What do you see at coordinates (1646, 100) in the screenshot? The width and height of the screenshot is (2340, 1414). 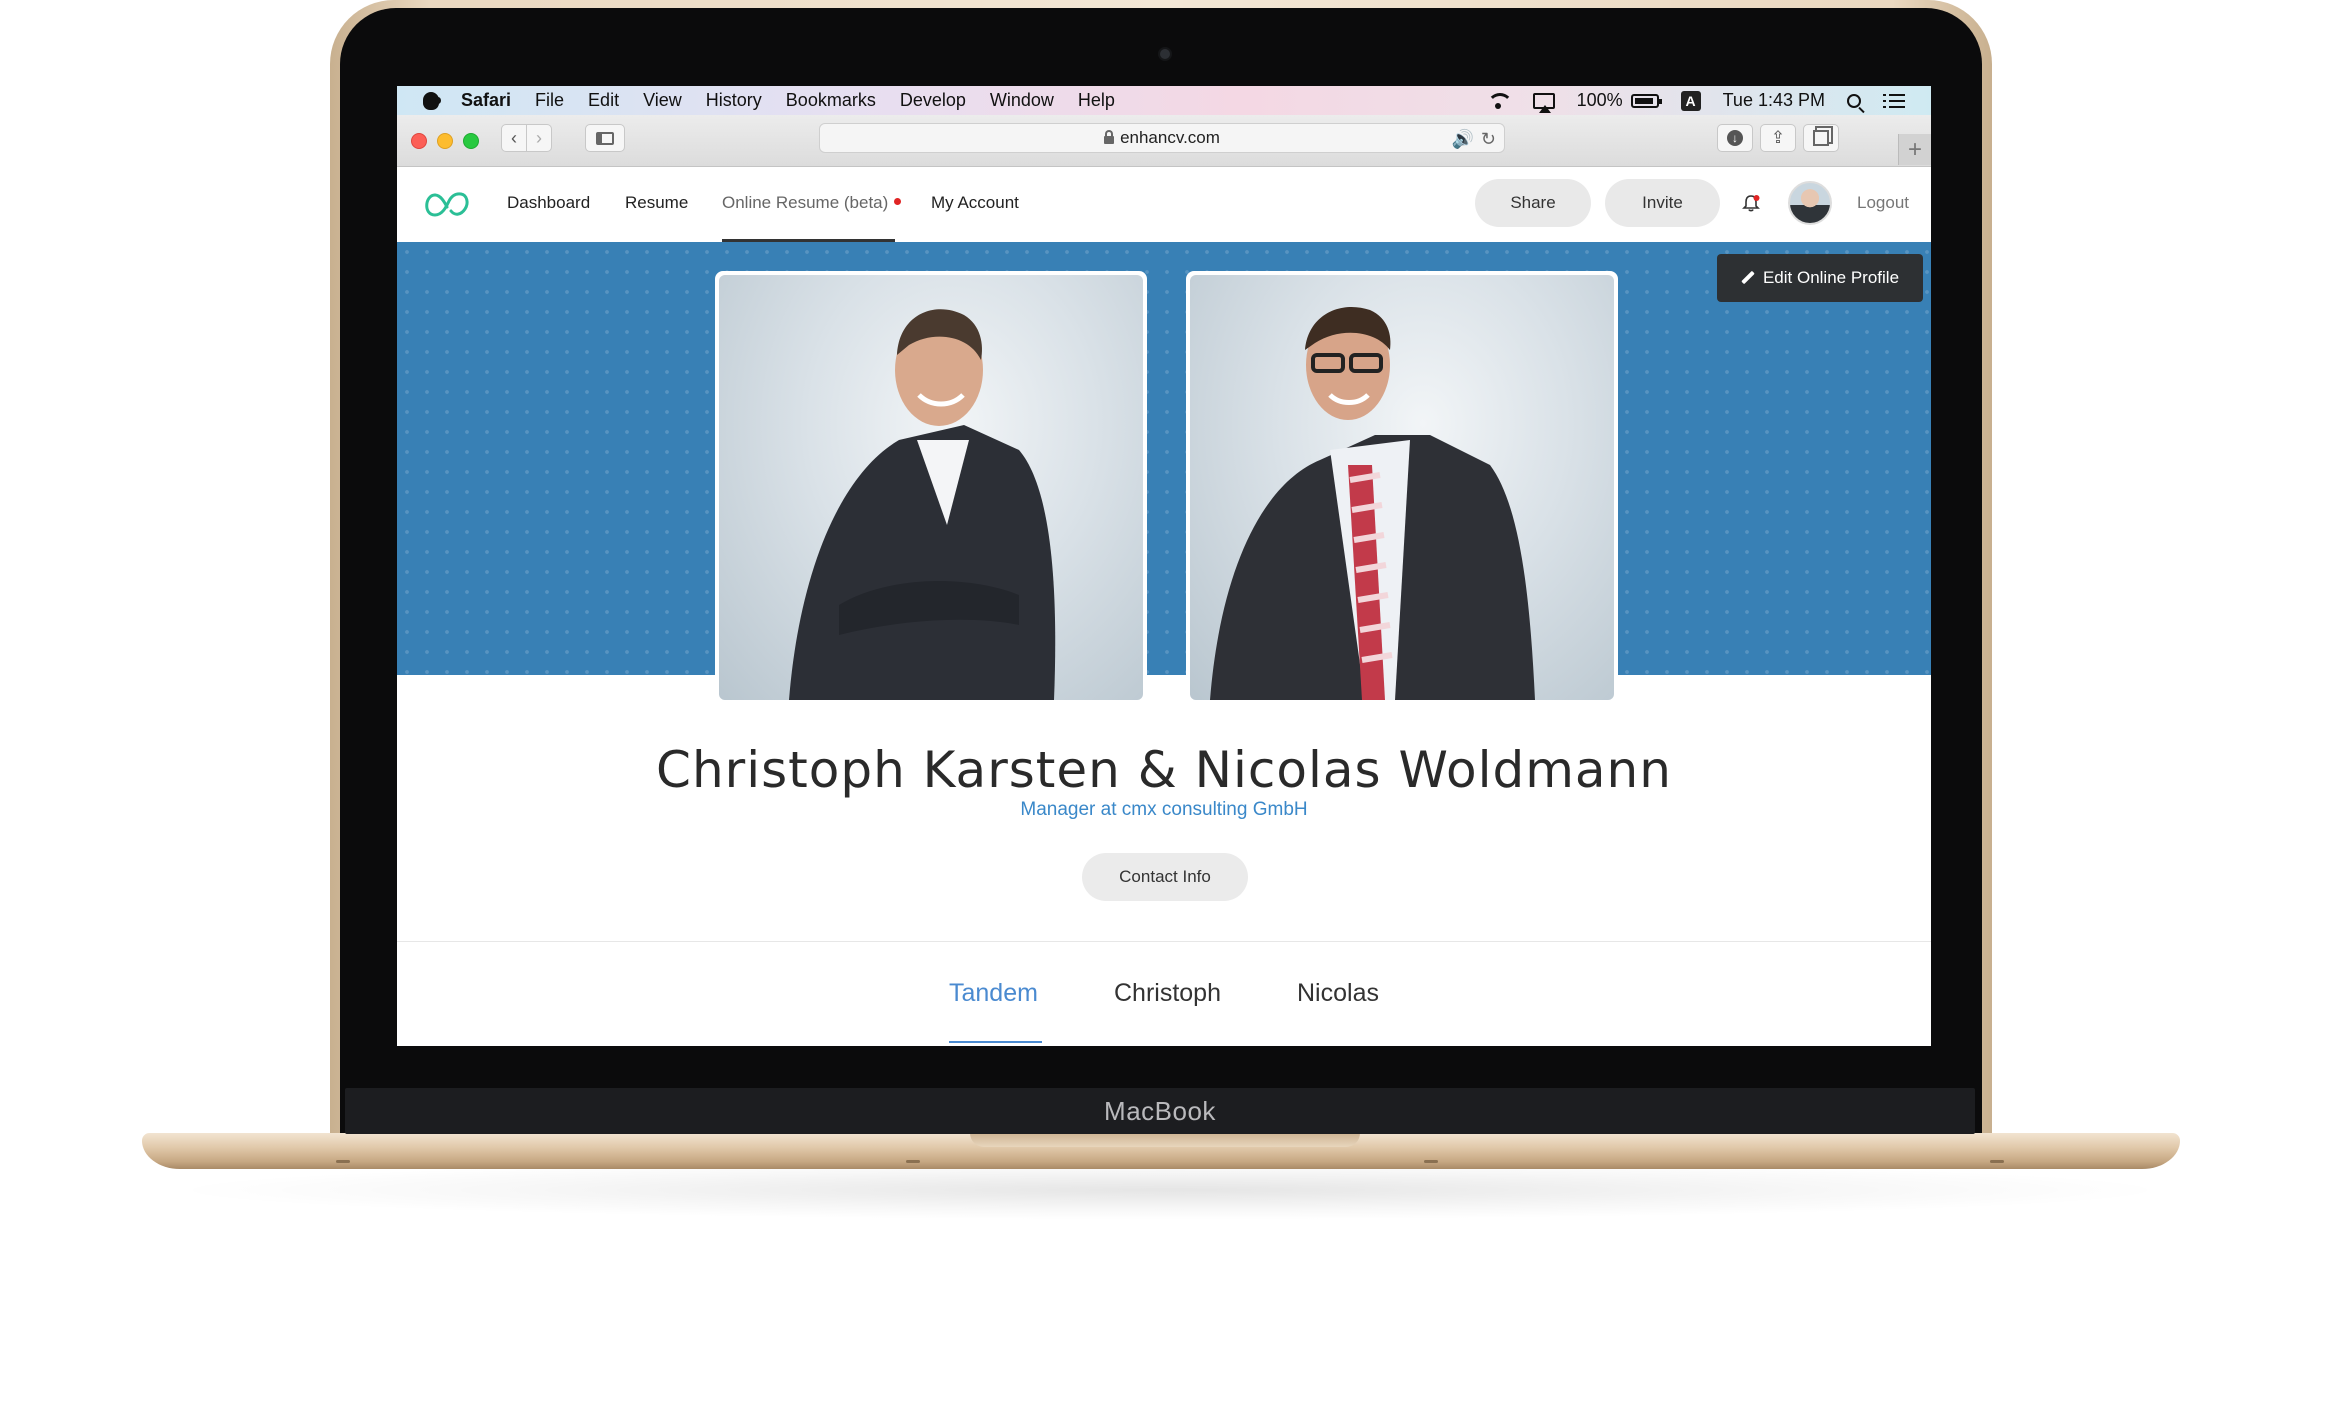 I see `battery-icon` at bounding box center [1646, 100].